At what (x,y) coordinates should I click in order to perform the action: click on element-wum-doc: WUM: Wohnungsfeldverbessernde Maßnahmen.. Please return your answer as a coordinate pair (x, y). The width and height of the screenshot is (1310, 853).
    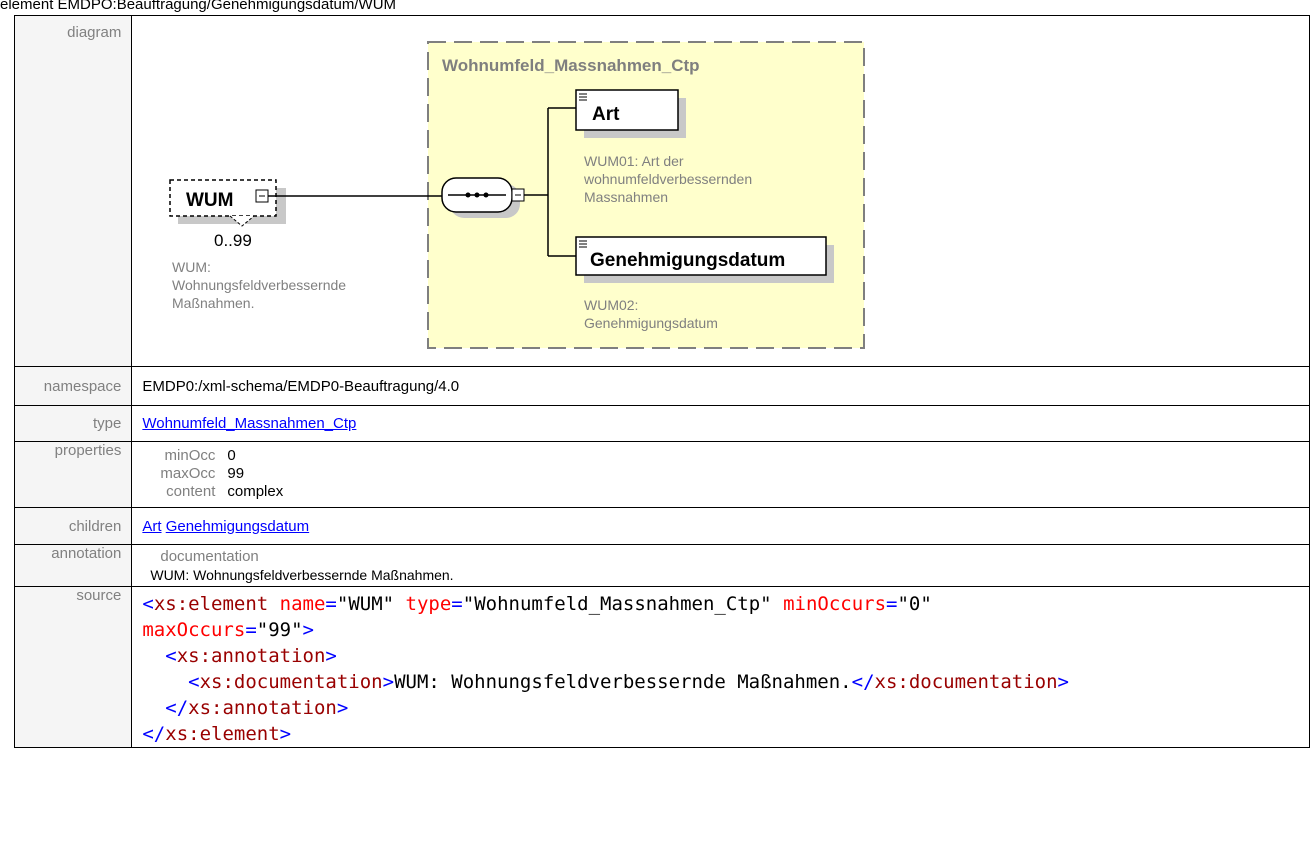
    Looking at the image, I should click on (261, 285).